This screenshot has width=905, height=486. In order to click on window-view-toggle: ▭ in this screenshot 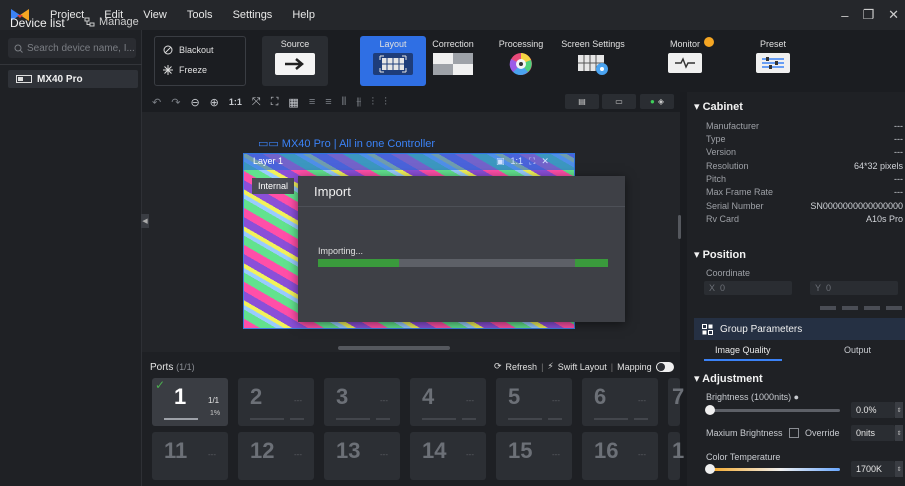, I will do `click(619, 101)`.